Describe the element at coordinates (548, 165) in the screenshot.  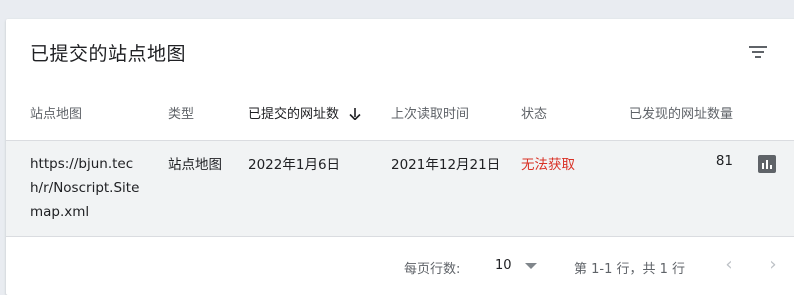
I see `status-badge: 无法获取` at that location.